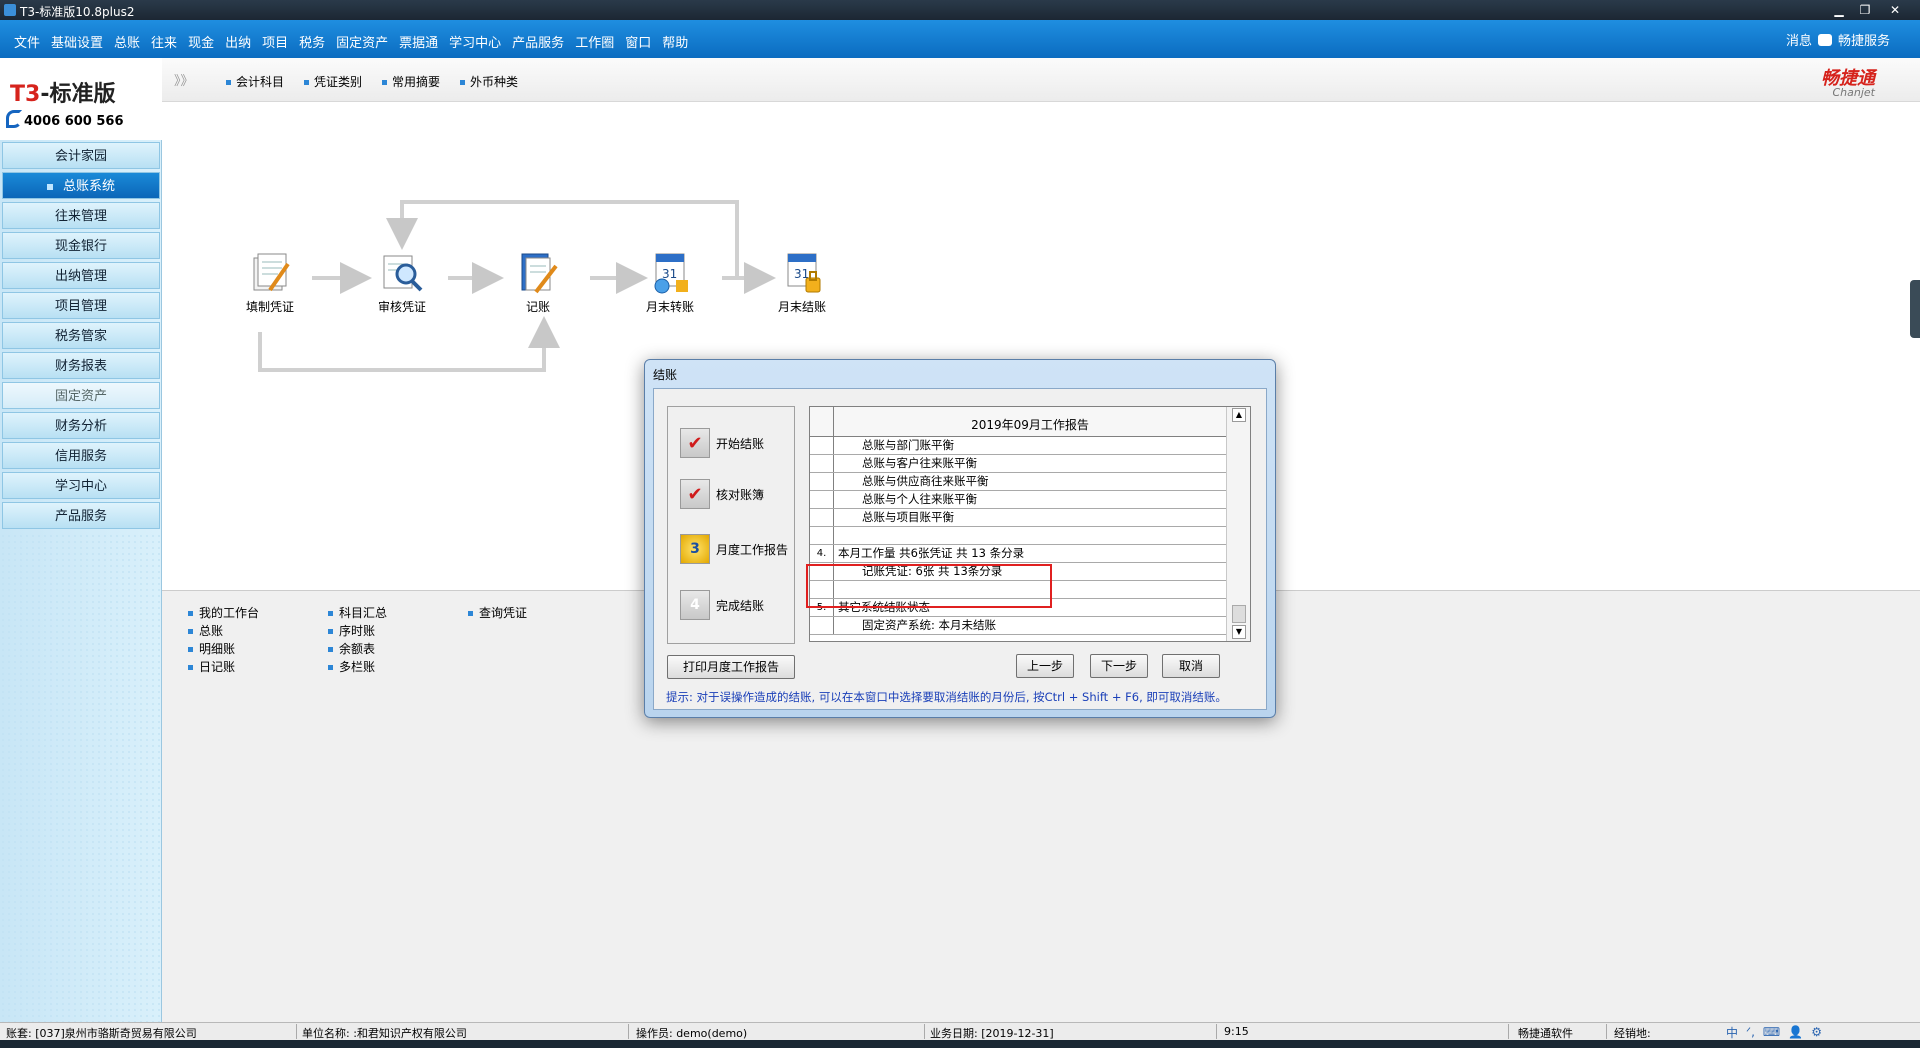  I want to click on app-icon, so click(10, 10).